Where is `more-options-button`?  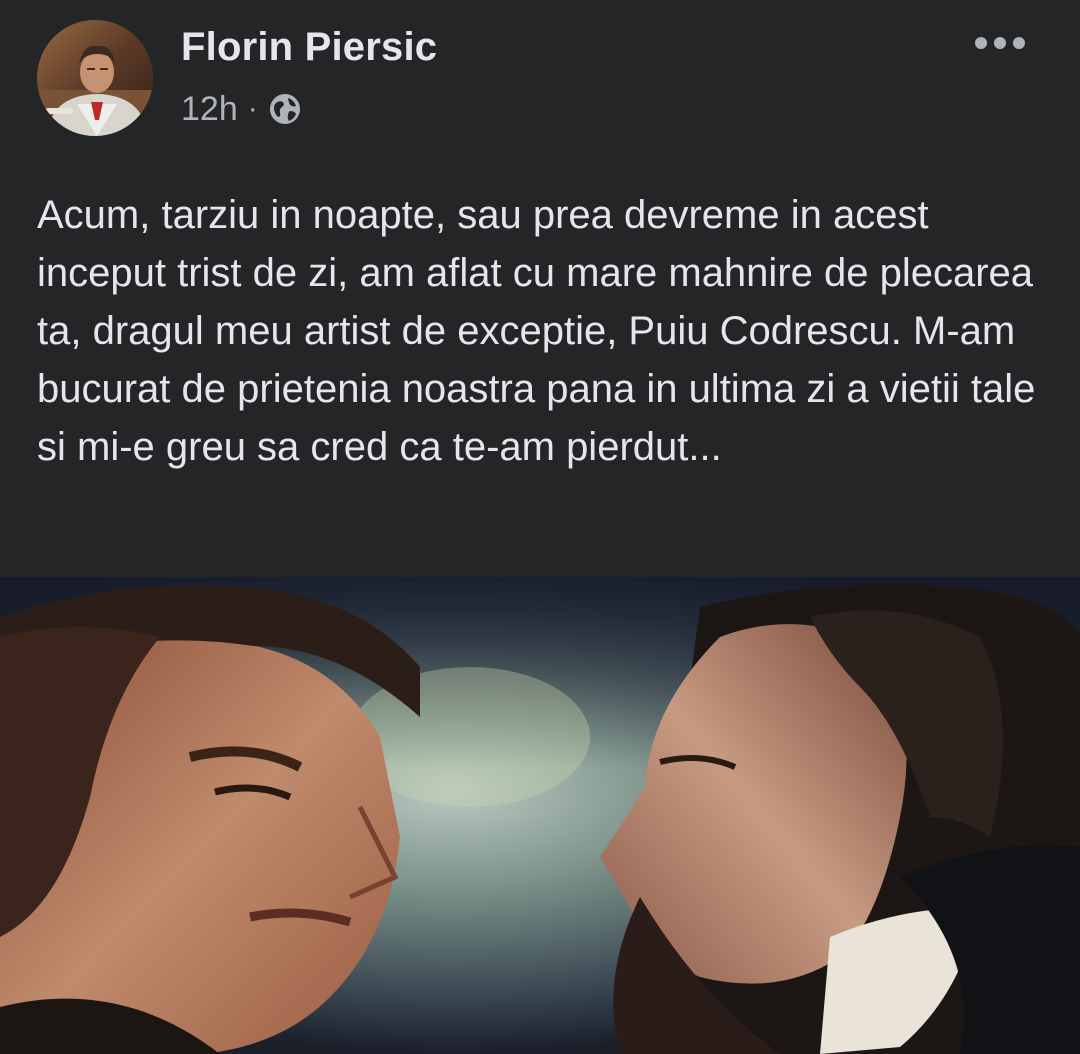
more-options-button is located at coordinates (1000, 43).